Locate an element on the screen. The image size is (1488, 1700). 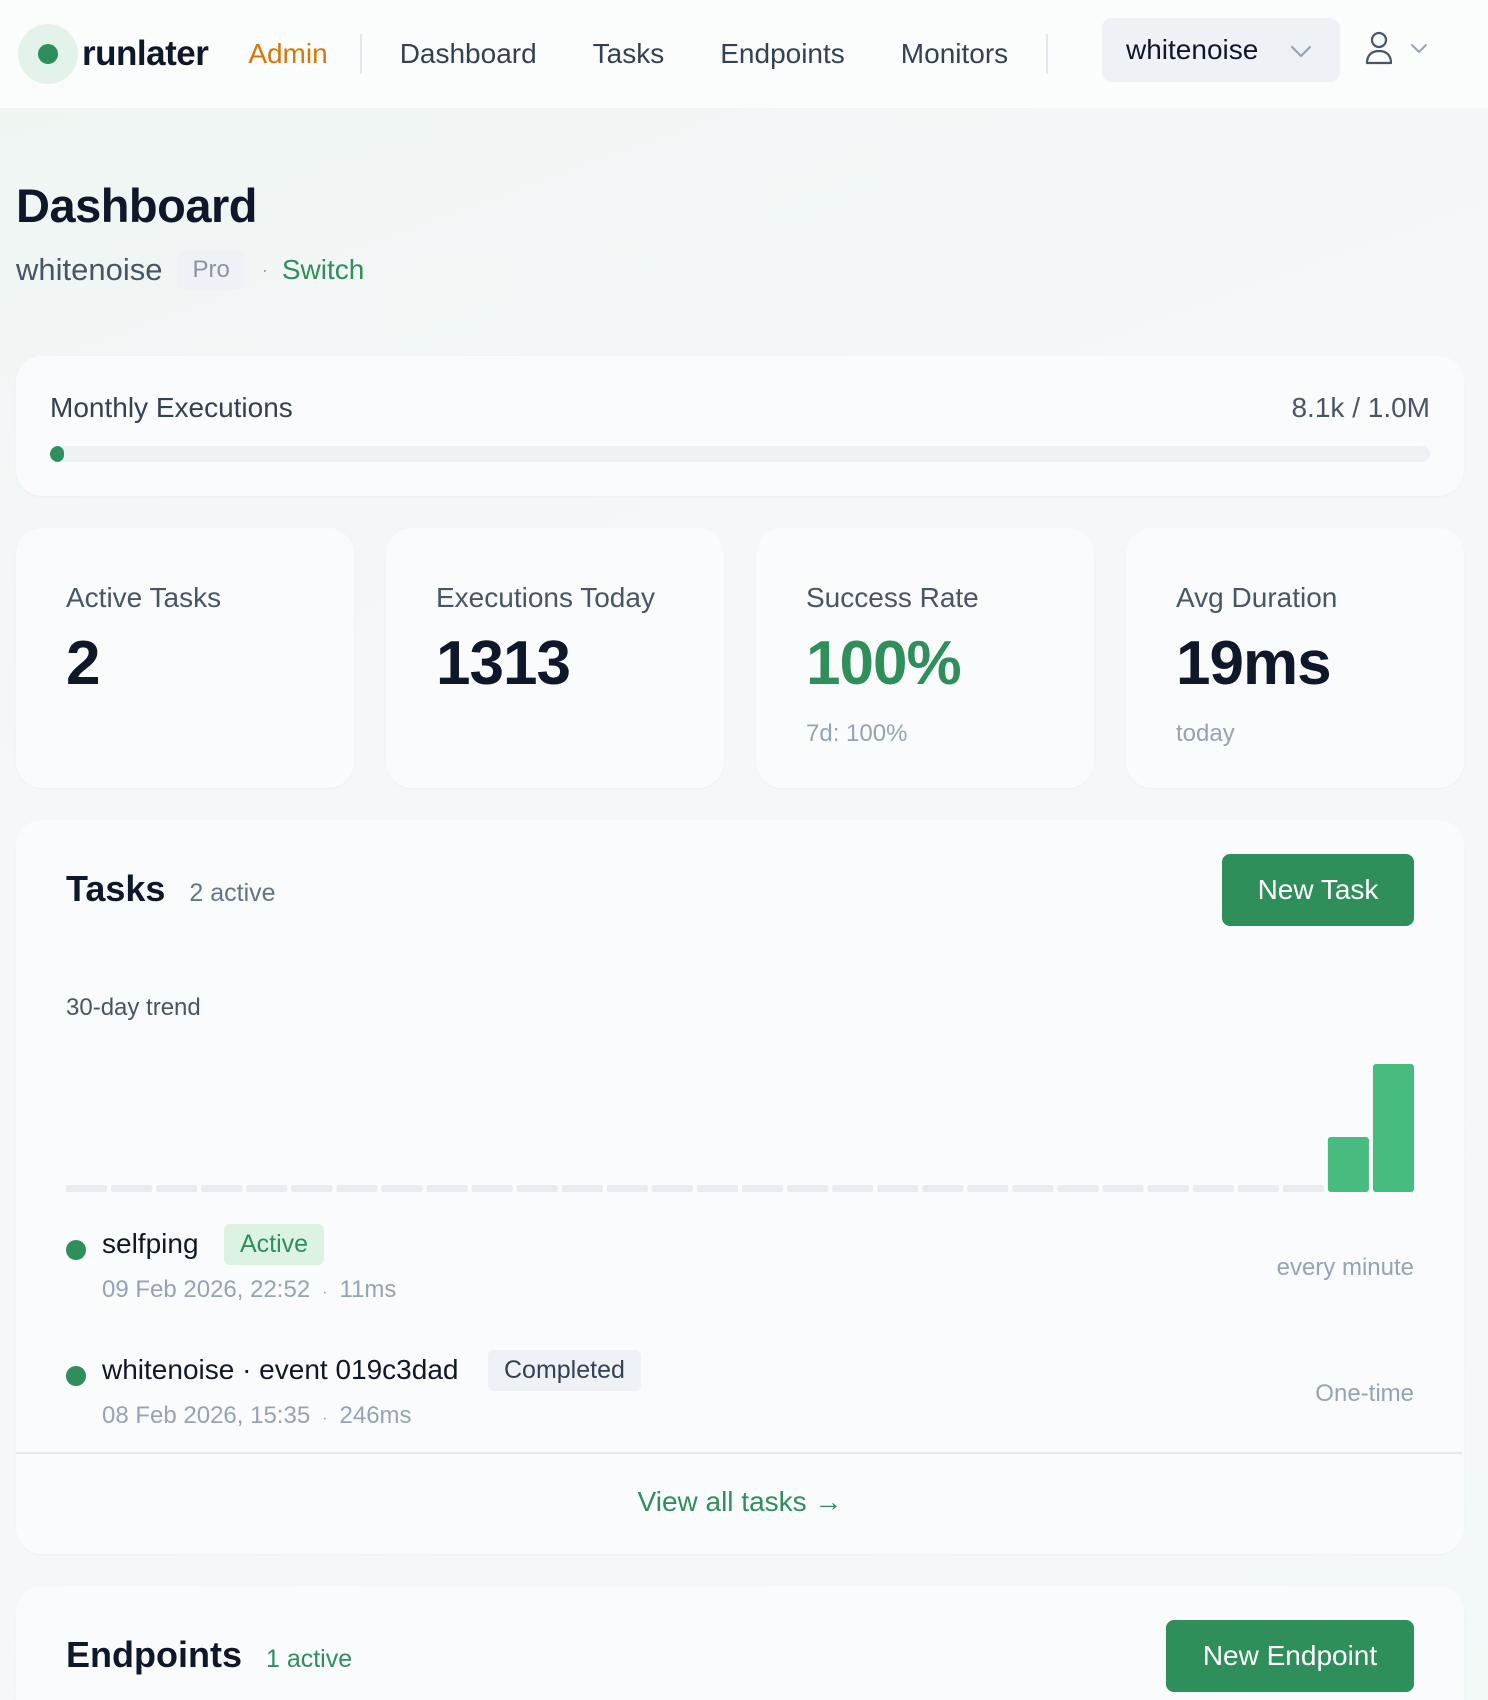
status-badge: Active is located at coordinates (274, 1244).